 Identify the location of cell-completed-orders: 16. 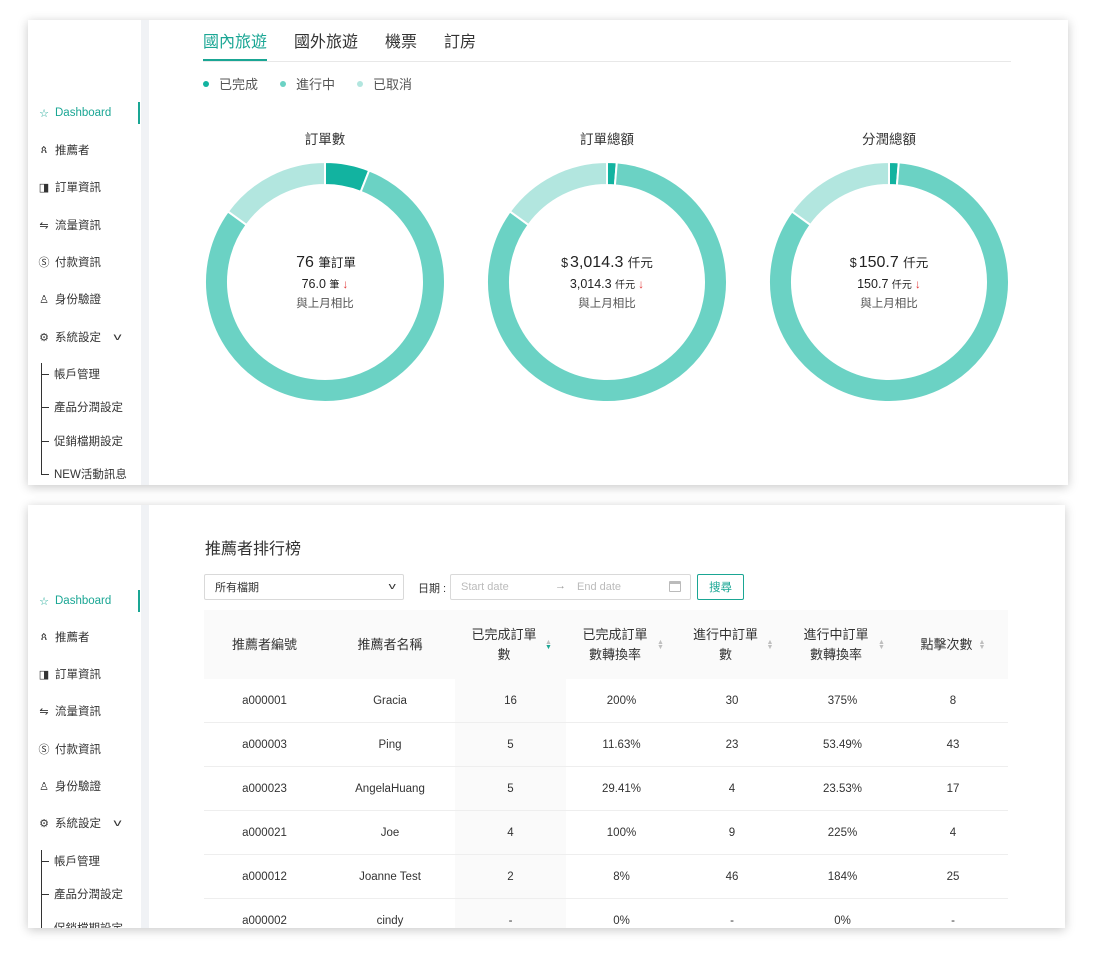
(510, 700).